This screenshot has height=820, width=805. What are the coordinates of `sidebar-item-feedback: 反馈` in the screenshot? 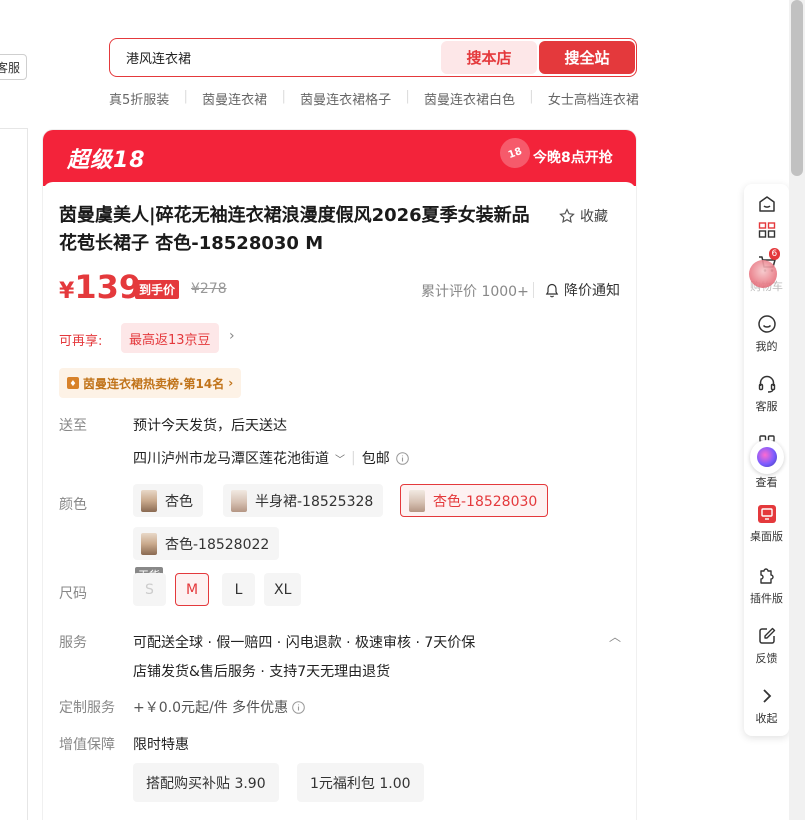 It's located at (766, 646).